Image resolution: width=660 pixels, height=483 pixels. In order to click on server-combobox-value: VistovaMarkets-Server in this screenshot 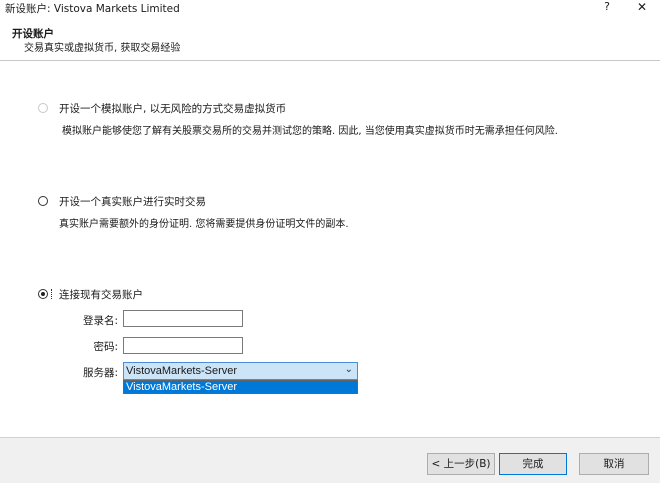, I will do `click(182, 371)`.